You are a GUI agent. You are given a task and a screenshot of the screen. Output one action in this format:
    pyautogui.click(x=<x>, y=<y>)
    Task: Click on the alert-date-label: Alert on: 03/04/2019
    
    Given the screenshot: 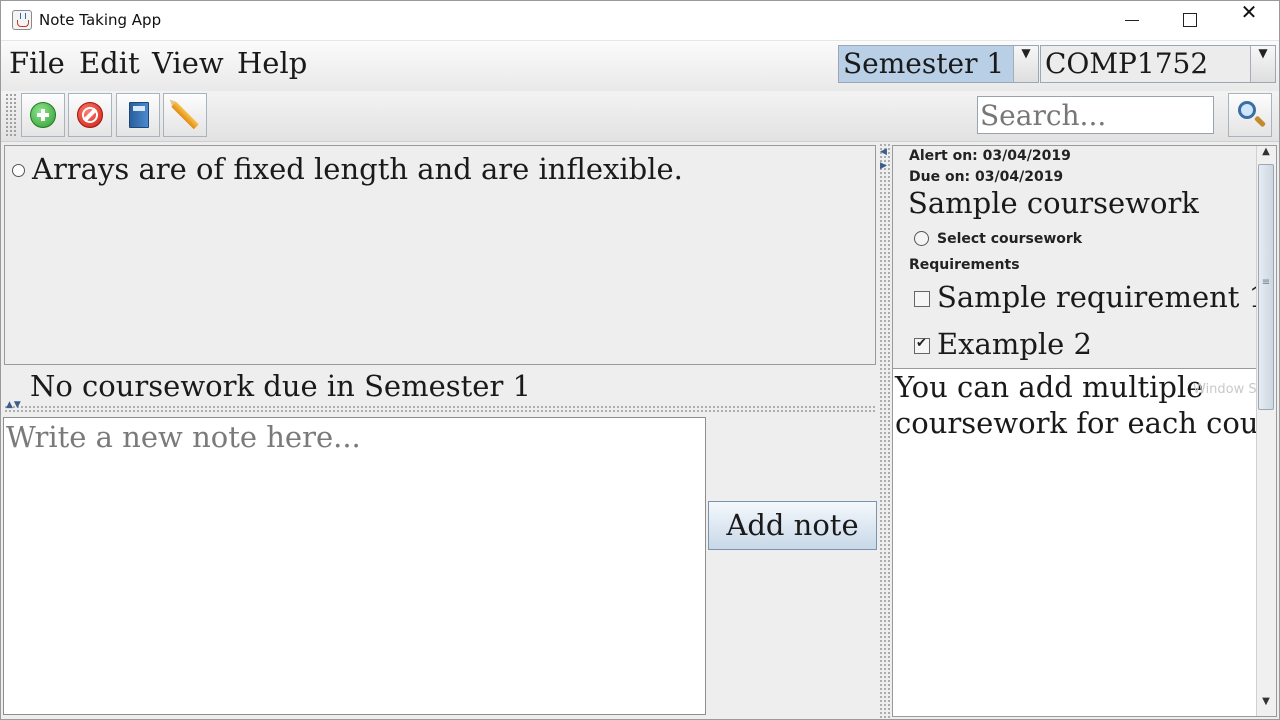 What is the action you would take?
    pyautogui.click(x=990, y=156)
    